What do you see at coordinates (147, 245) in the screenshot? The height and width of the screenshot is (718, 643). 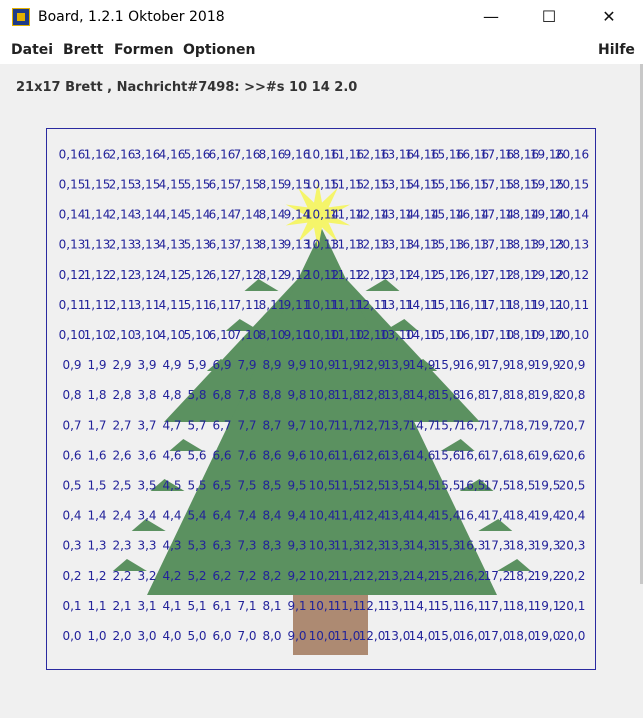 I see `board-cell-label: 3,13` at bounding box center [147, 245].